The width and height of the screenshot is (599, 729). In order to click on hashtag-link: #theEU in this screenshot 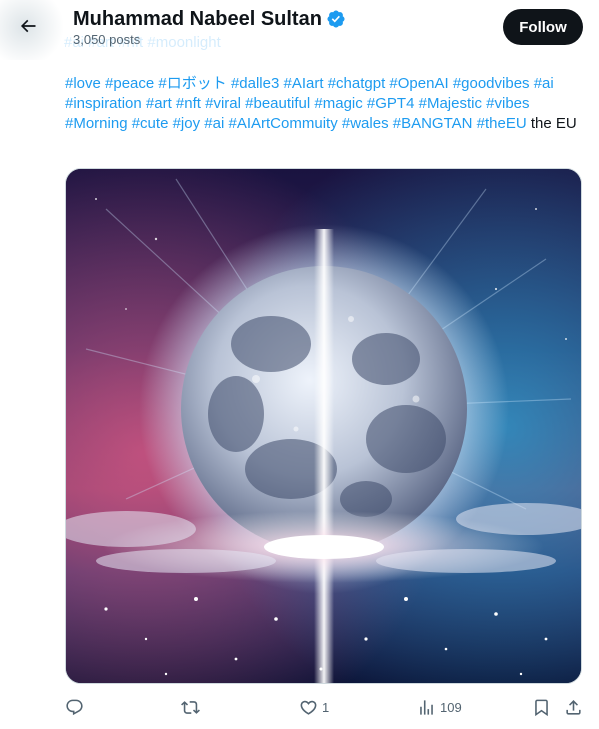, I will do `click(502, 123)`.